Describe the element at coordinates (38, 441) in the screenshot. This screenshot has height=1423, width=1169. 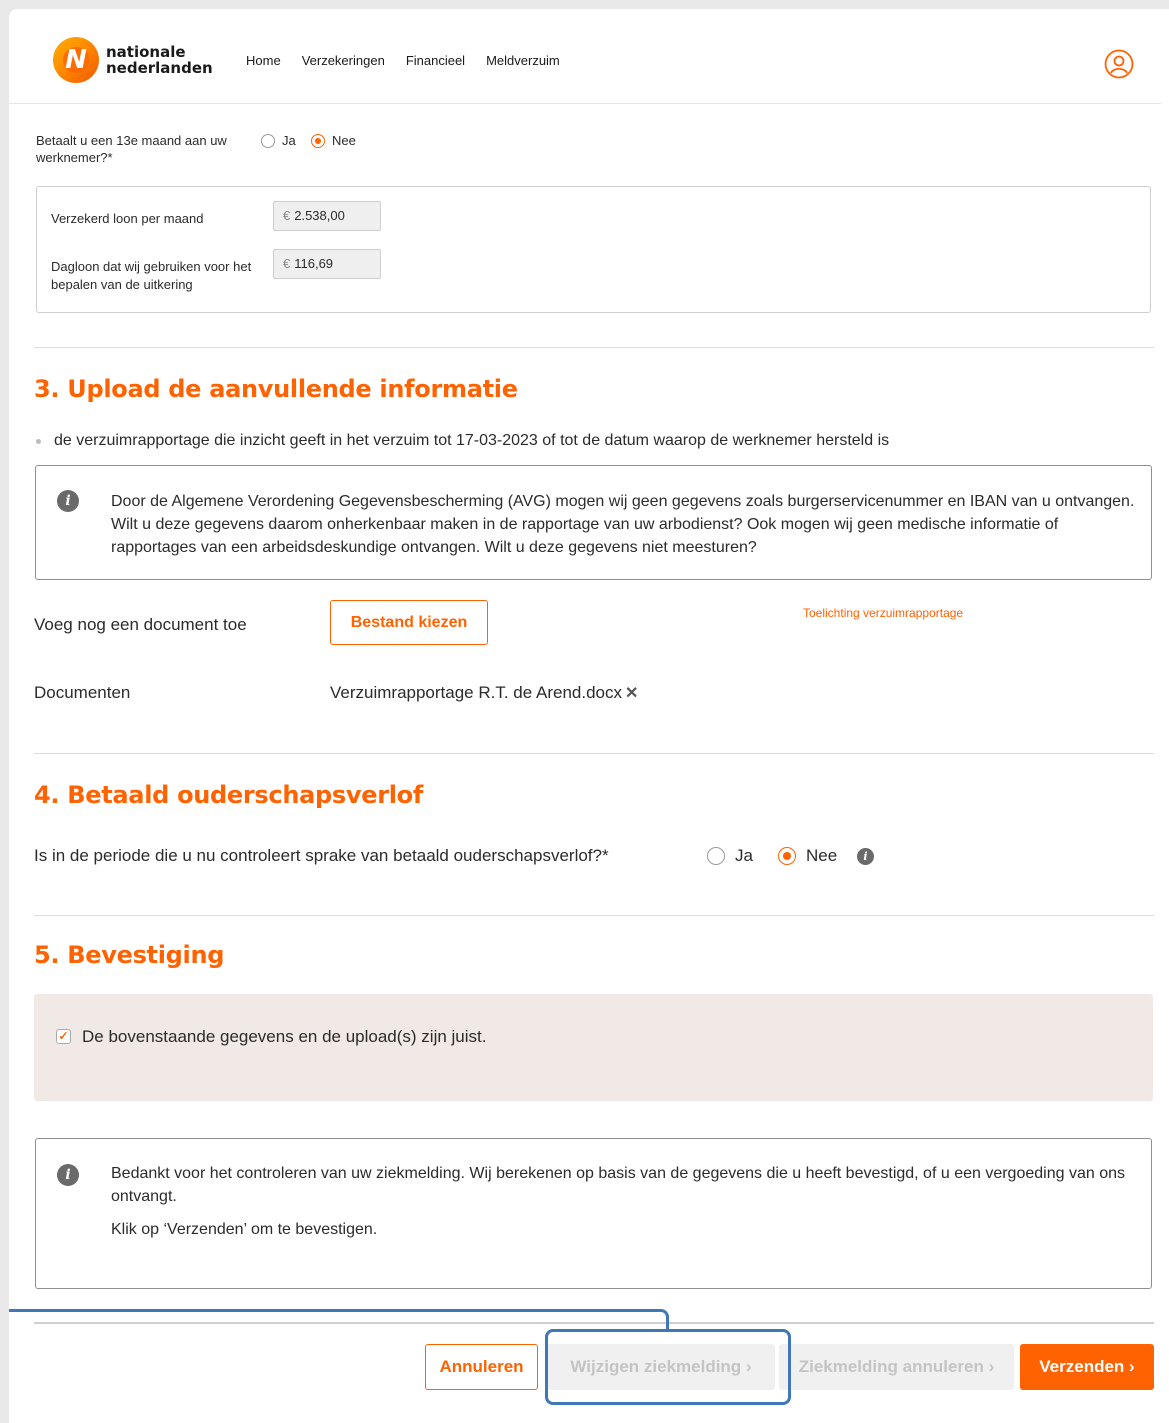
I see `bullet-icon` at that location.